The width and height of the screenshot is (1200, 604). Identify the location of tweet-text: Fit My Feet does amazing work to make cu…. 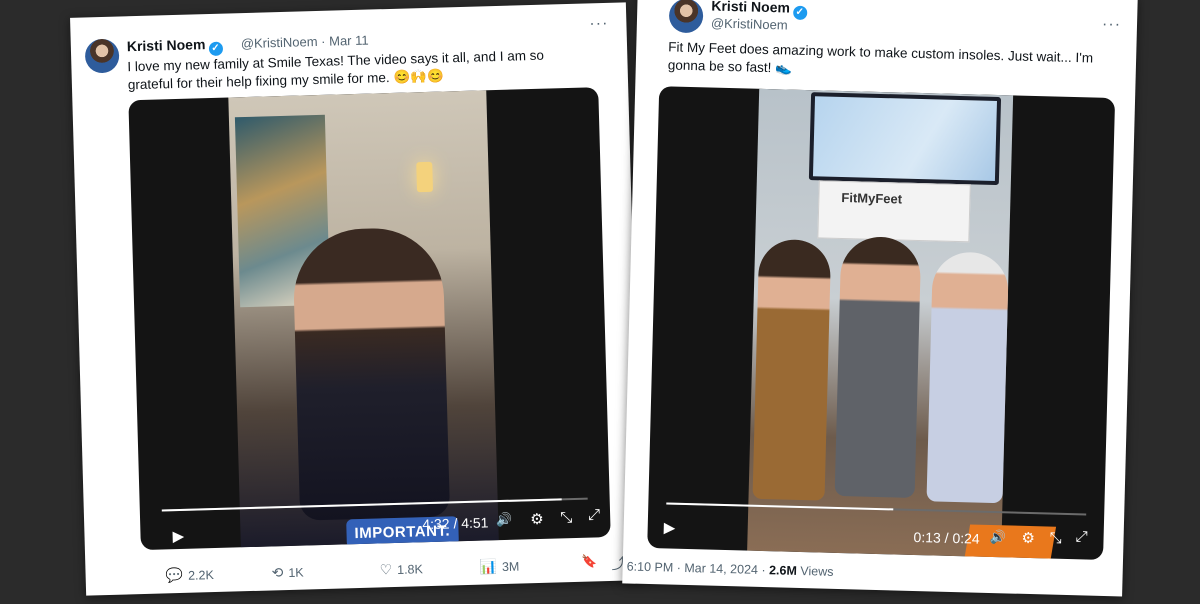
(893, 62).